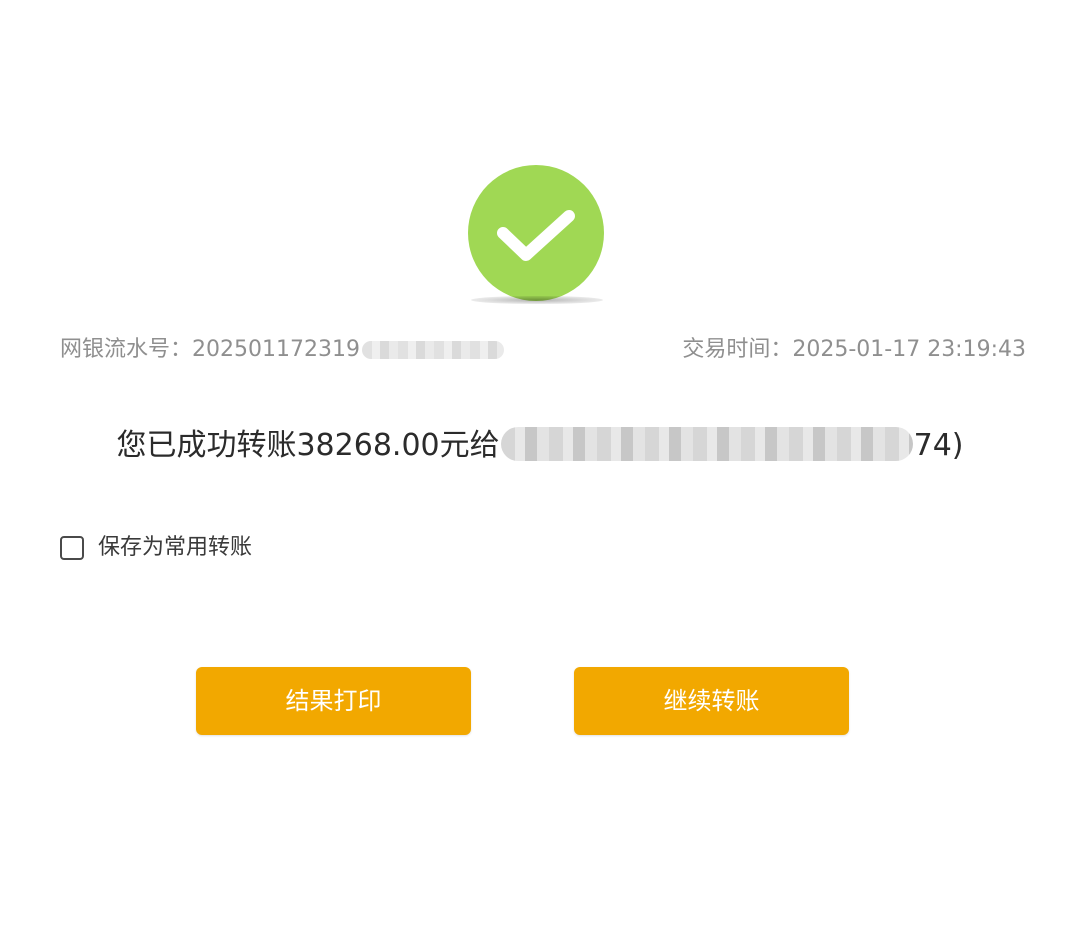 This screenshot has height=942, width=1080. What do you see at coordinates (333, 701) in the screenshot?
I see `print-result-button: 结果打印` at bounding box center [333, 701].